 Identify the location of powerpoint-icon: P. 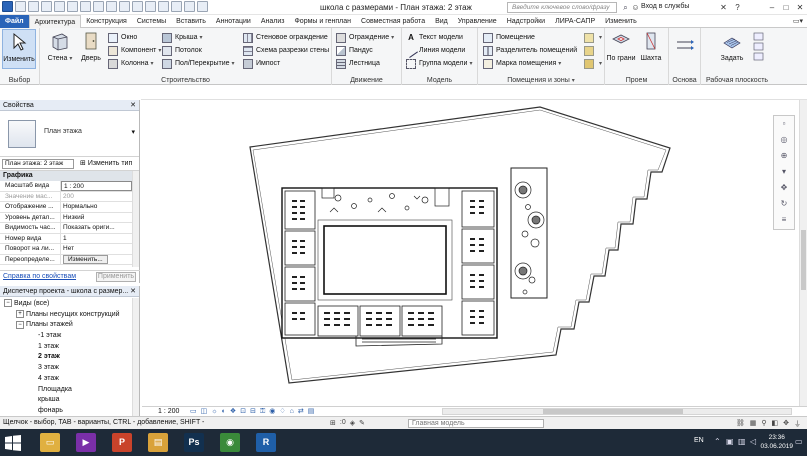
(122, 442).